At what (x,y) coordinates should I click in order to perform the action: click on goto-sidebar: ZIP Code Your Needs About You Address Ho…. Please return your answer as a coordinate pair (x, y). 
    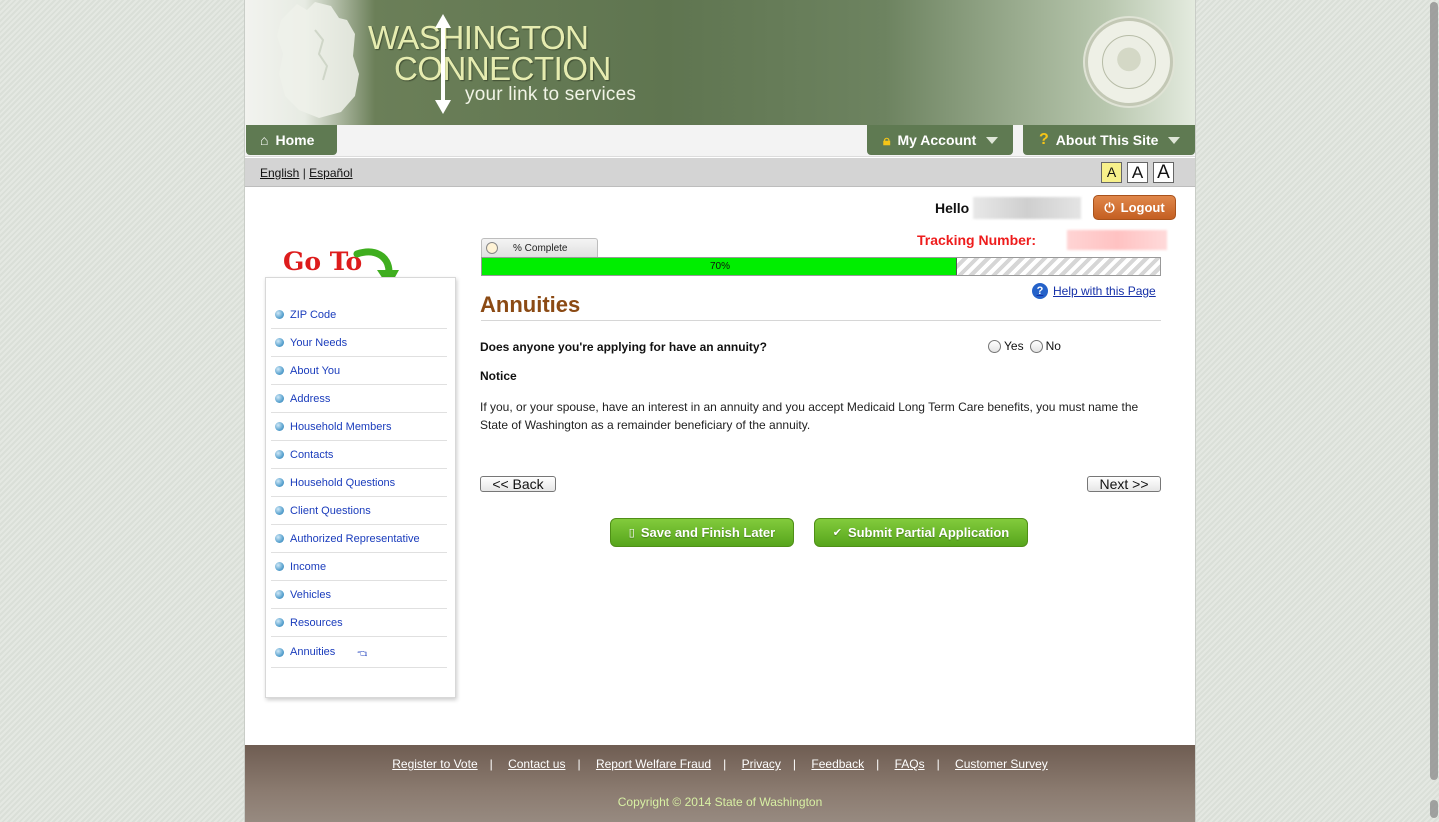
    Looking at the image, I should click on (360, 487).